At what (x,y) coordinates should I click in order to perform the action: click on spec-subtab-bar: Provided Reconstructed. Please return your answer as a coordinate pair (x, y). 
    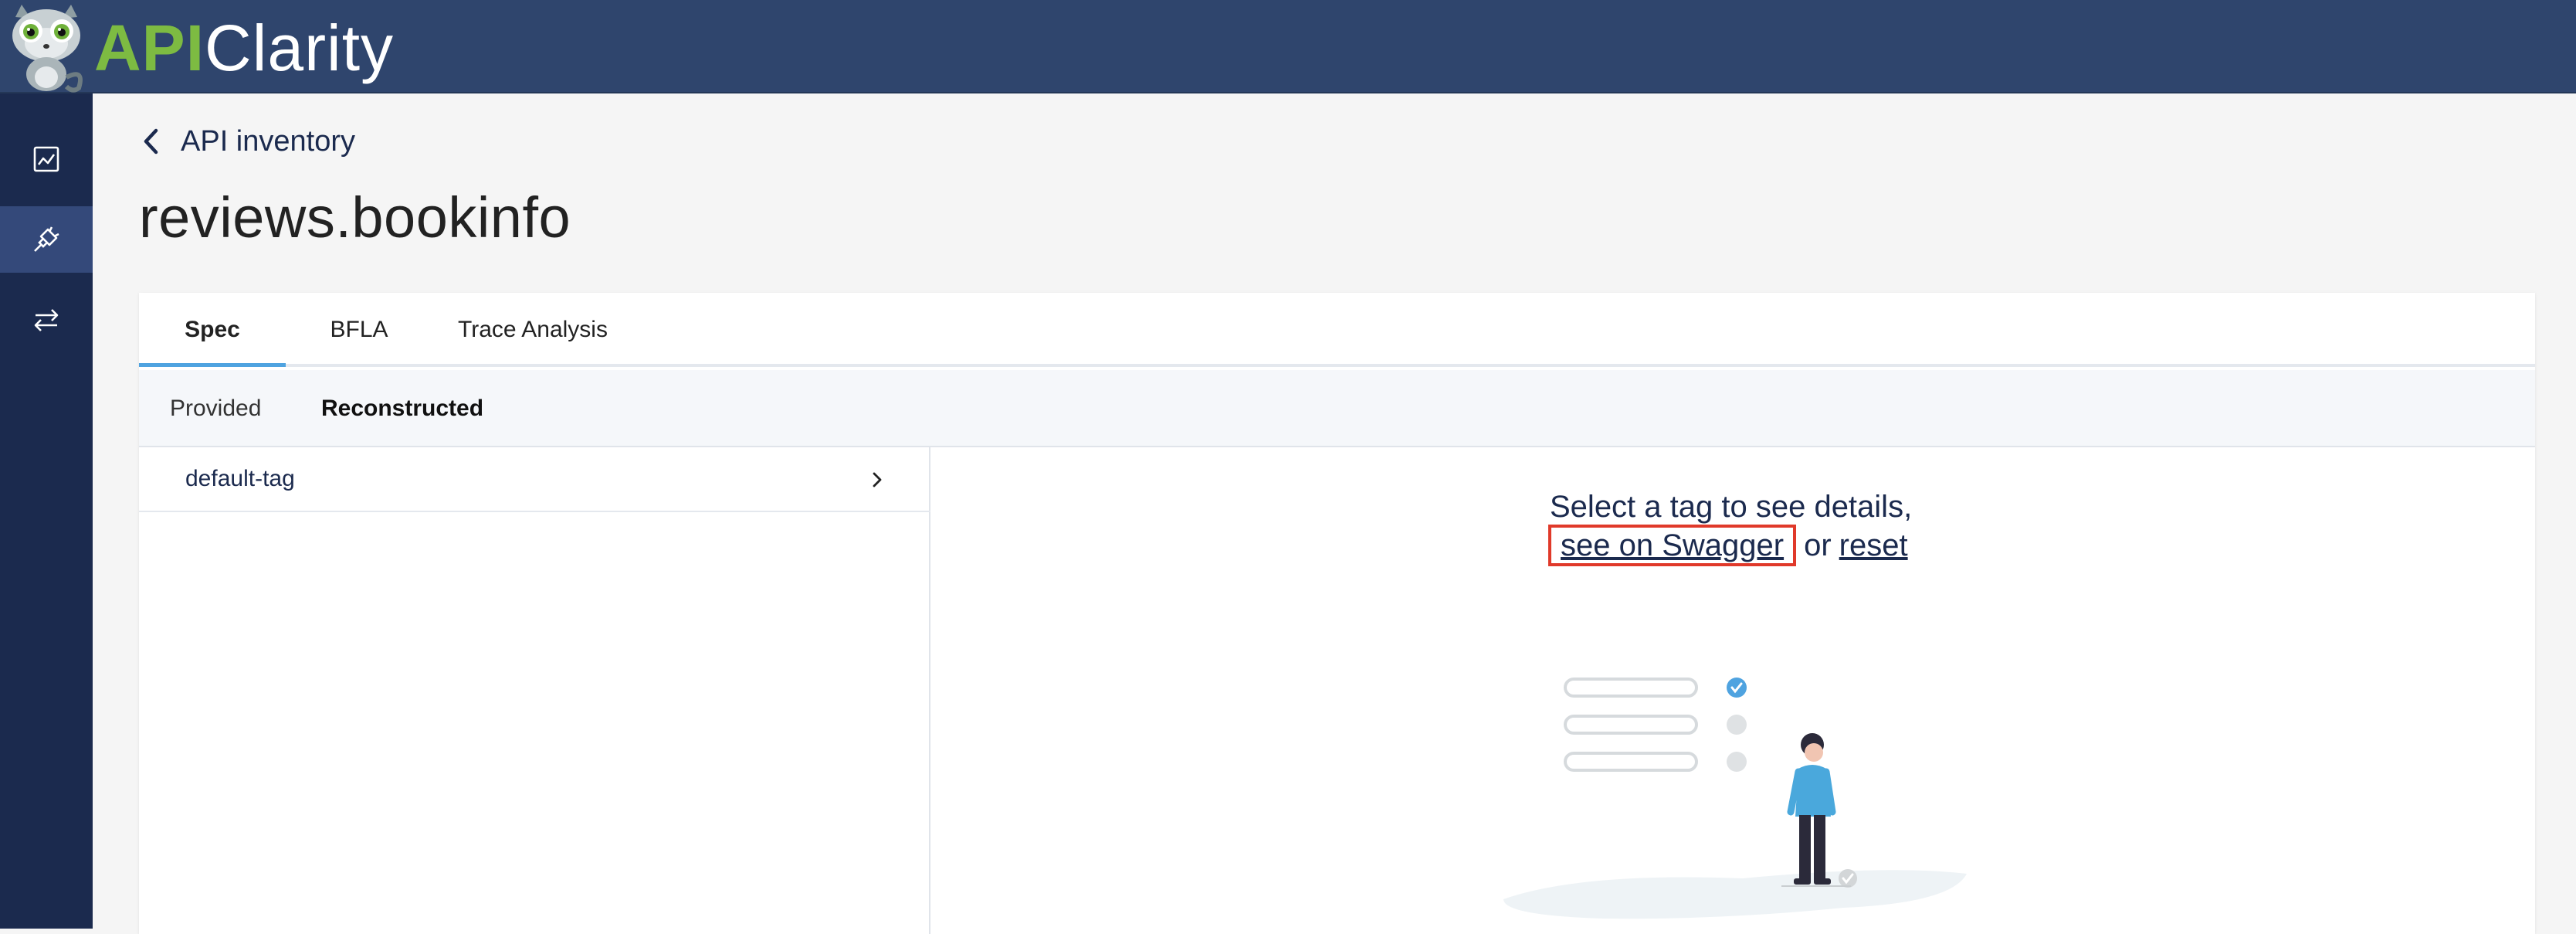
    Looking at the image, I should click on (1337, 408).